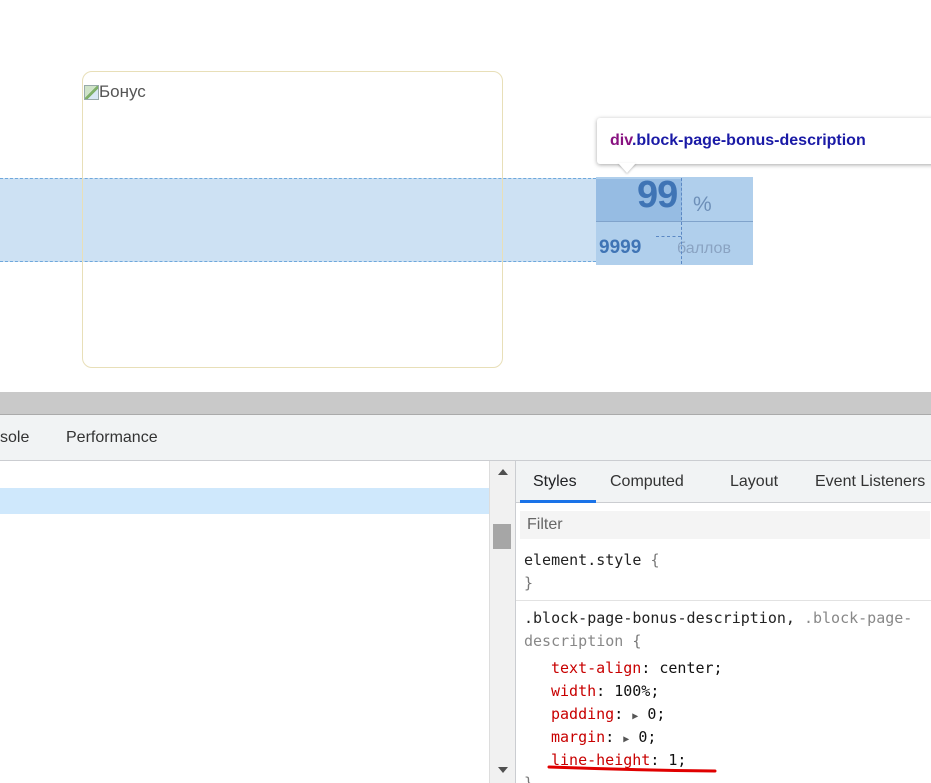 The height and width of the screenshot is (783, 931). Describe the element at coordinates (596, 668) in the screenshot. I see `prop-name: text-align` at that location.